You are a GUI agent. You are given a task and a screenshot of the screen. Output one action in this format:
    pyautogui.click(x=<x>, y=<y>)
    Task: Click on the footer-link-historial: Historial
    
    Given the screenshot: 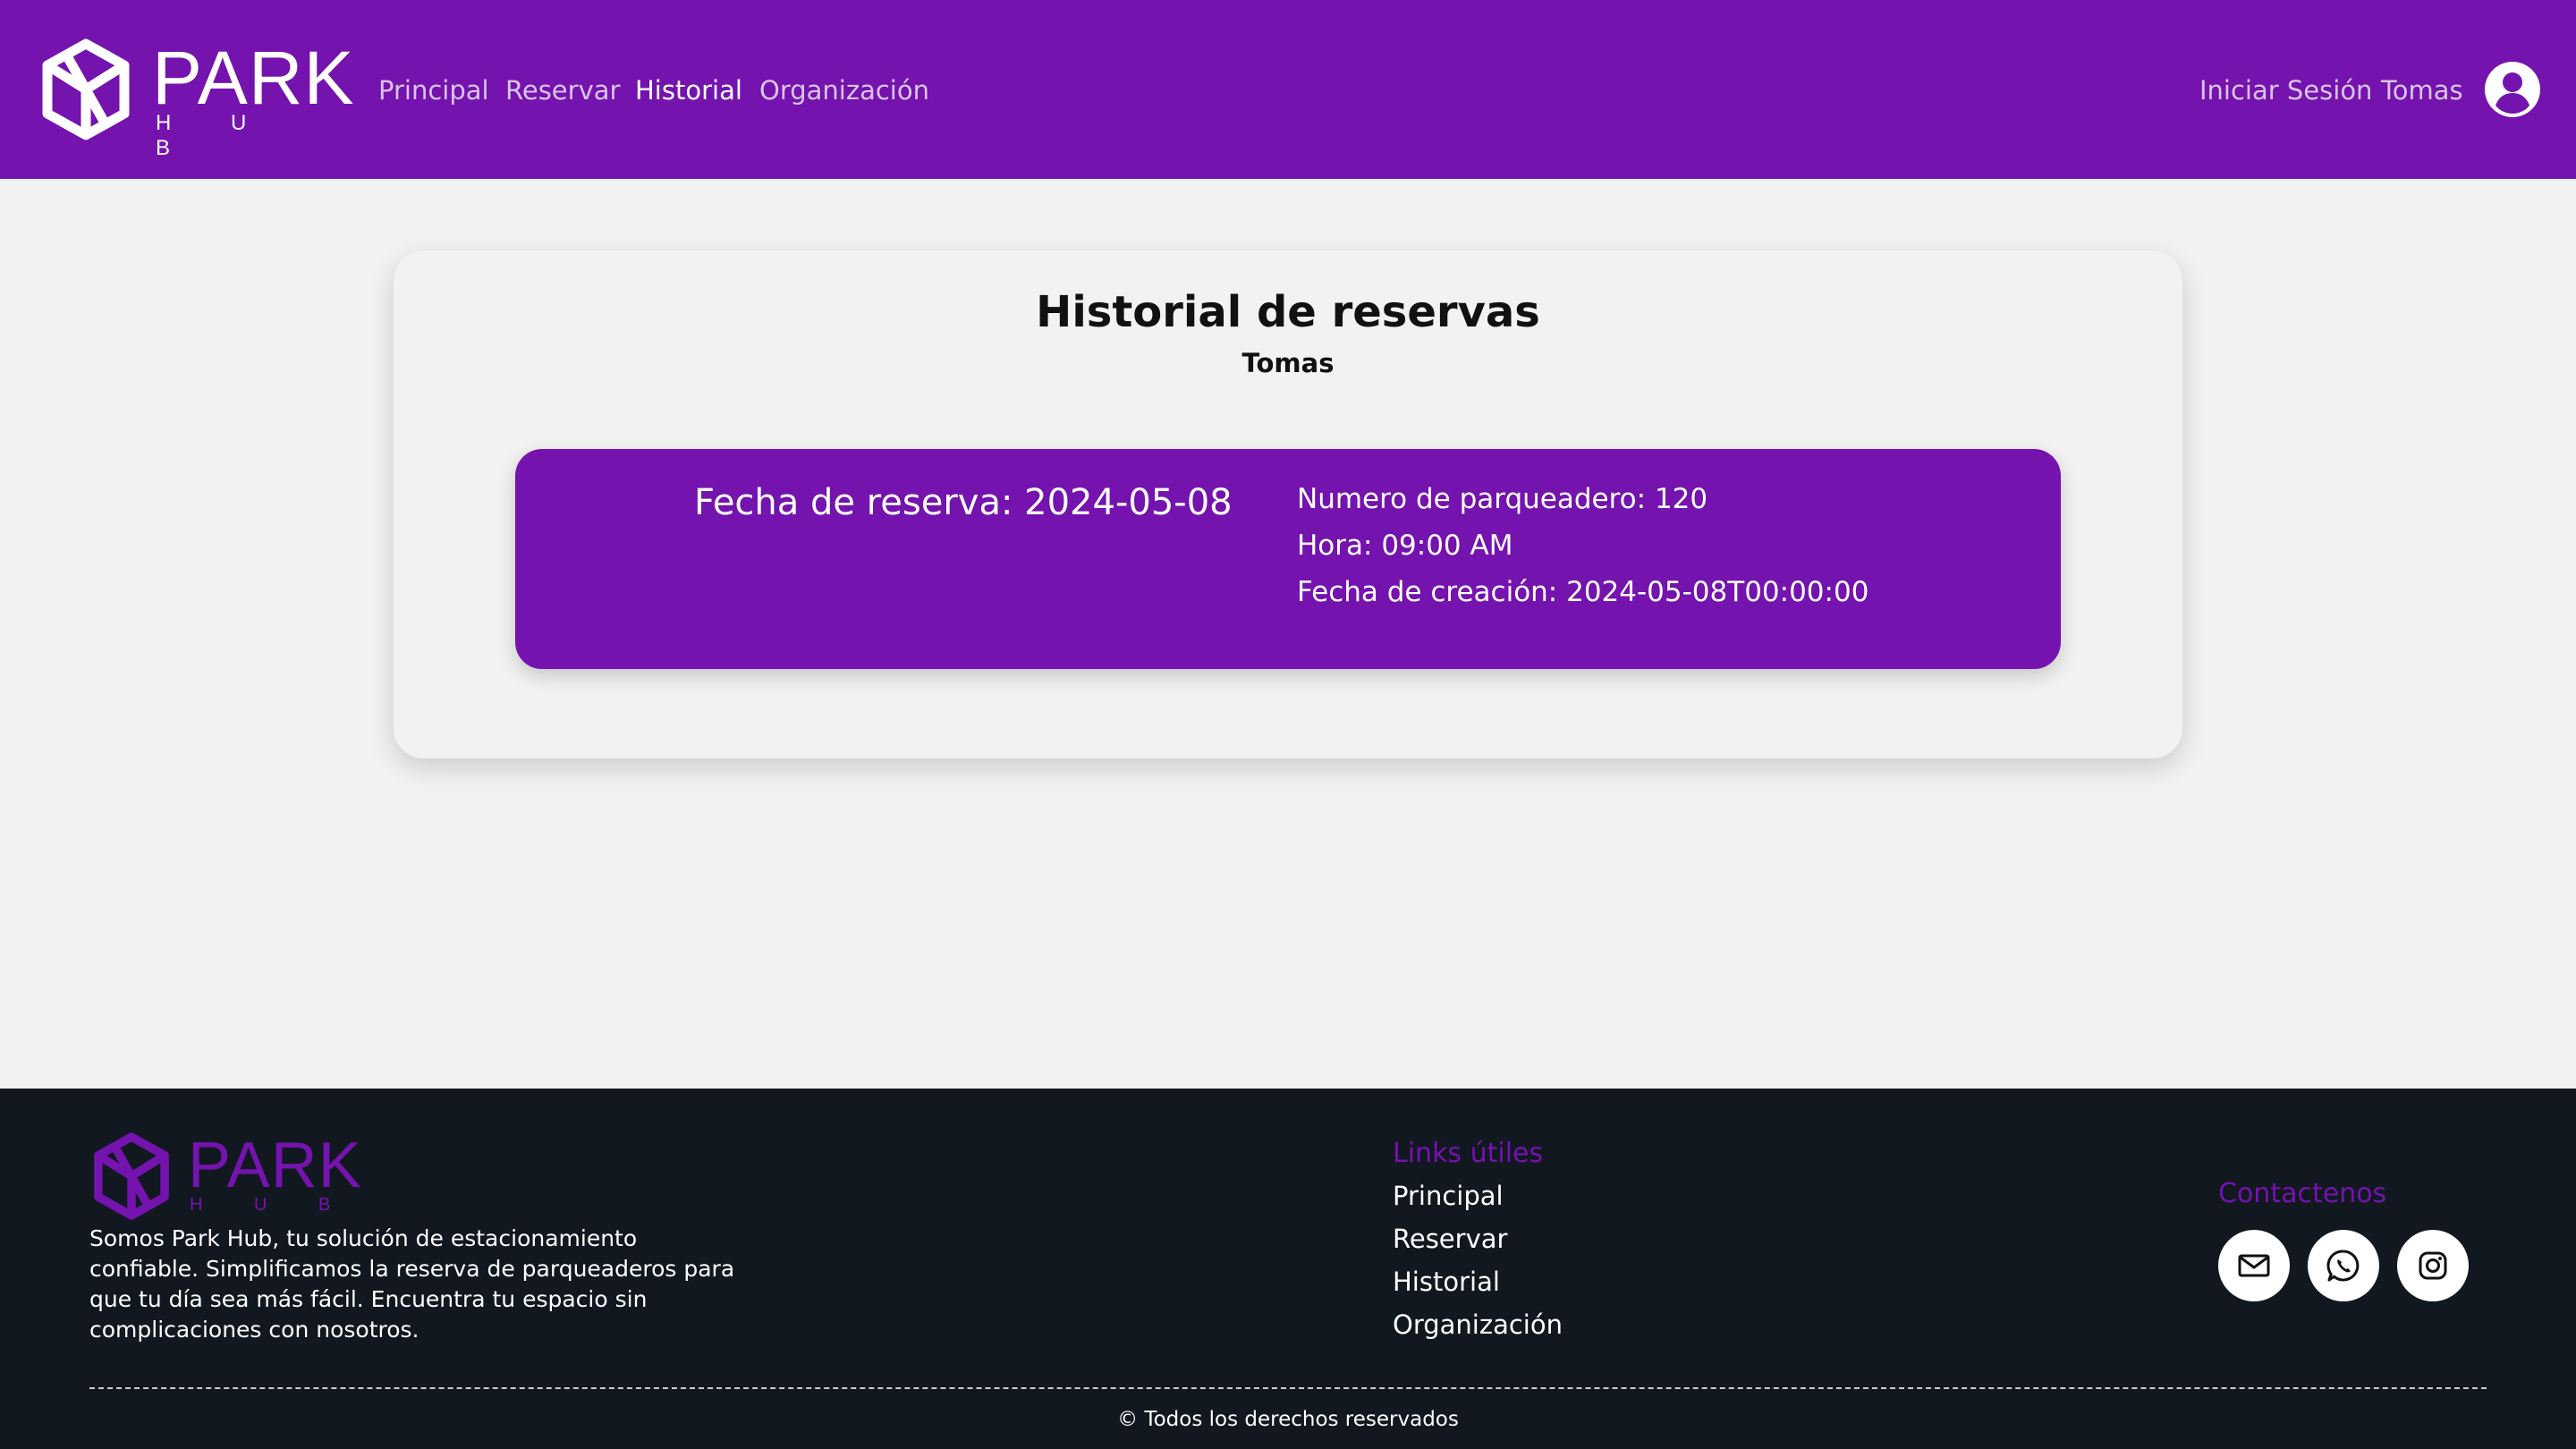 What is the action you would take?
    pyautogui.click(x=1478, y=1281)
    